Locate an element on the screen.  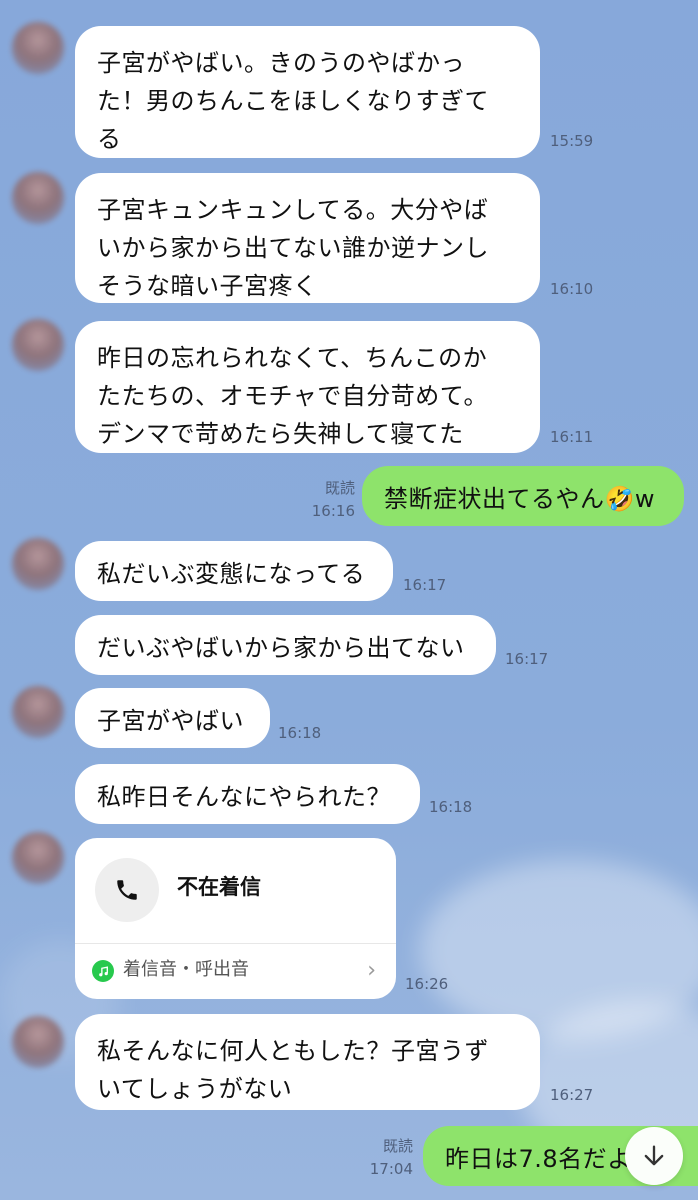
message-time: 16:26 is located at coordinates (427, 984).